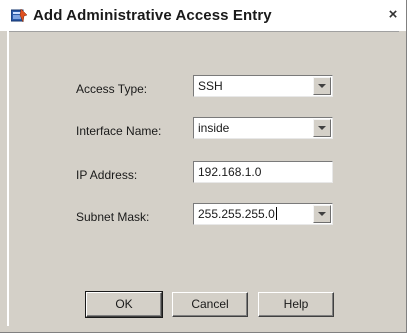  What do you see at coordinates (19, 16) in the screenshot?
I see `admin-entry-icon` at bounding box center [19, 16].